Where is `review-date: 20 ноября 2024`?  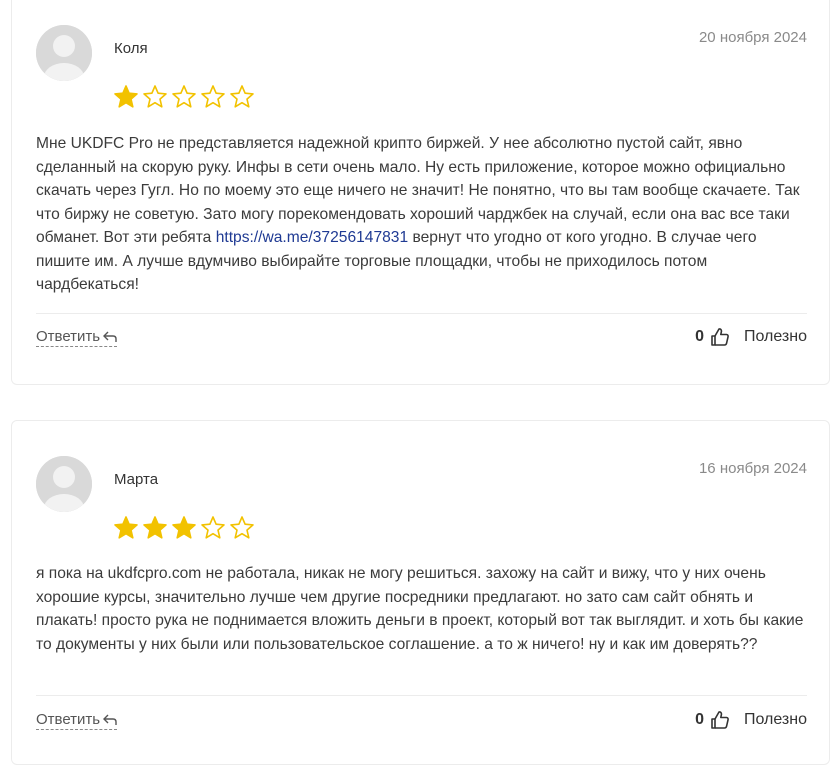
review-date: 20 ноября 2024 is located at coordinates (752, 37).